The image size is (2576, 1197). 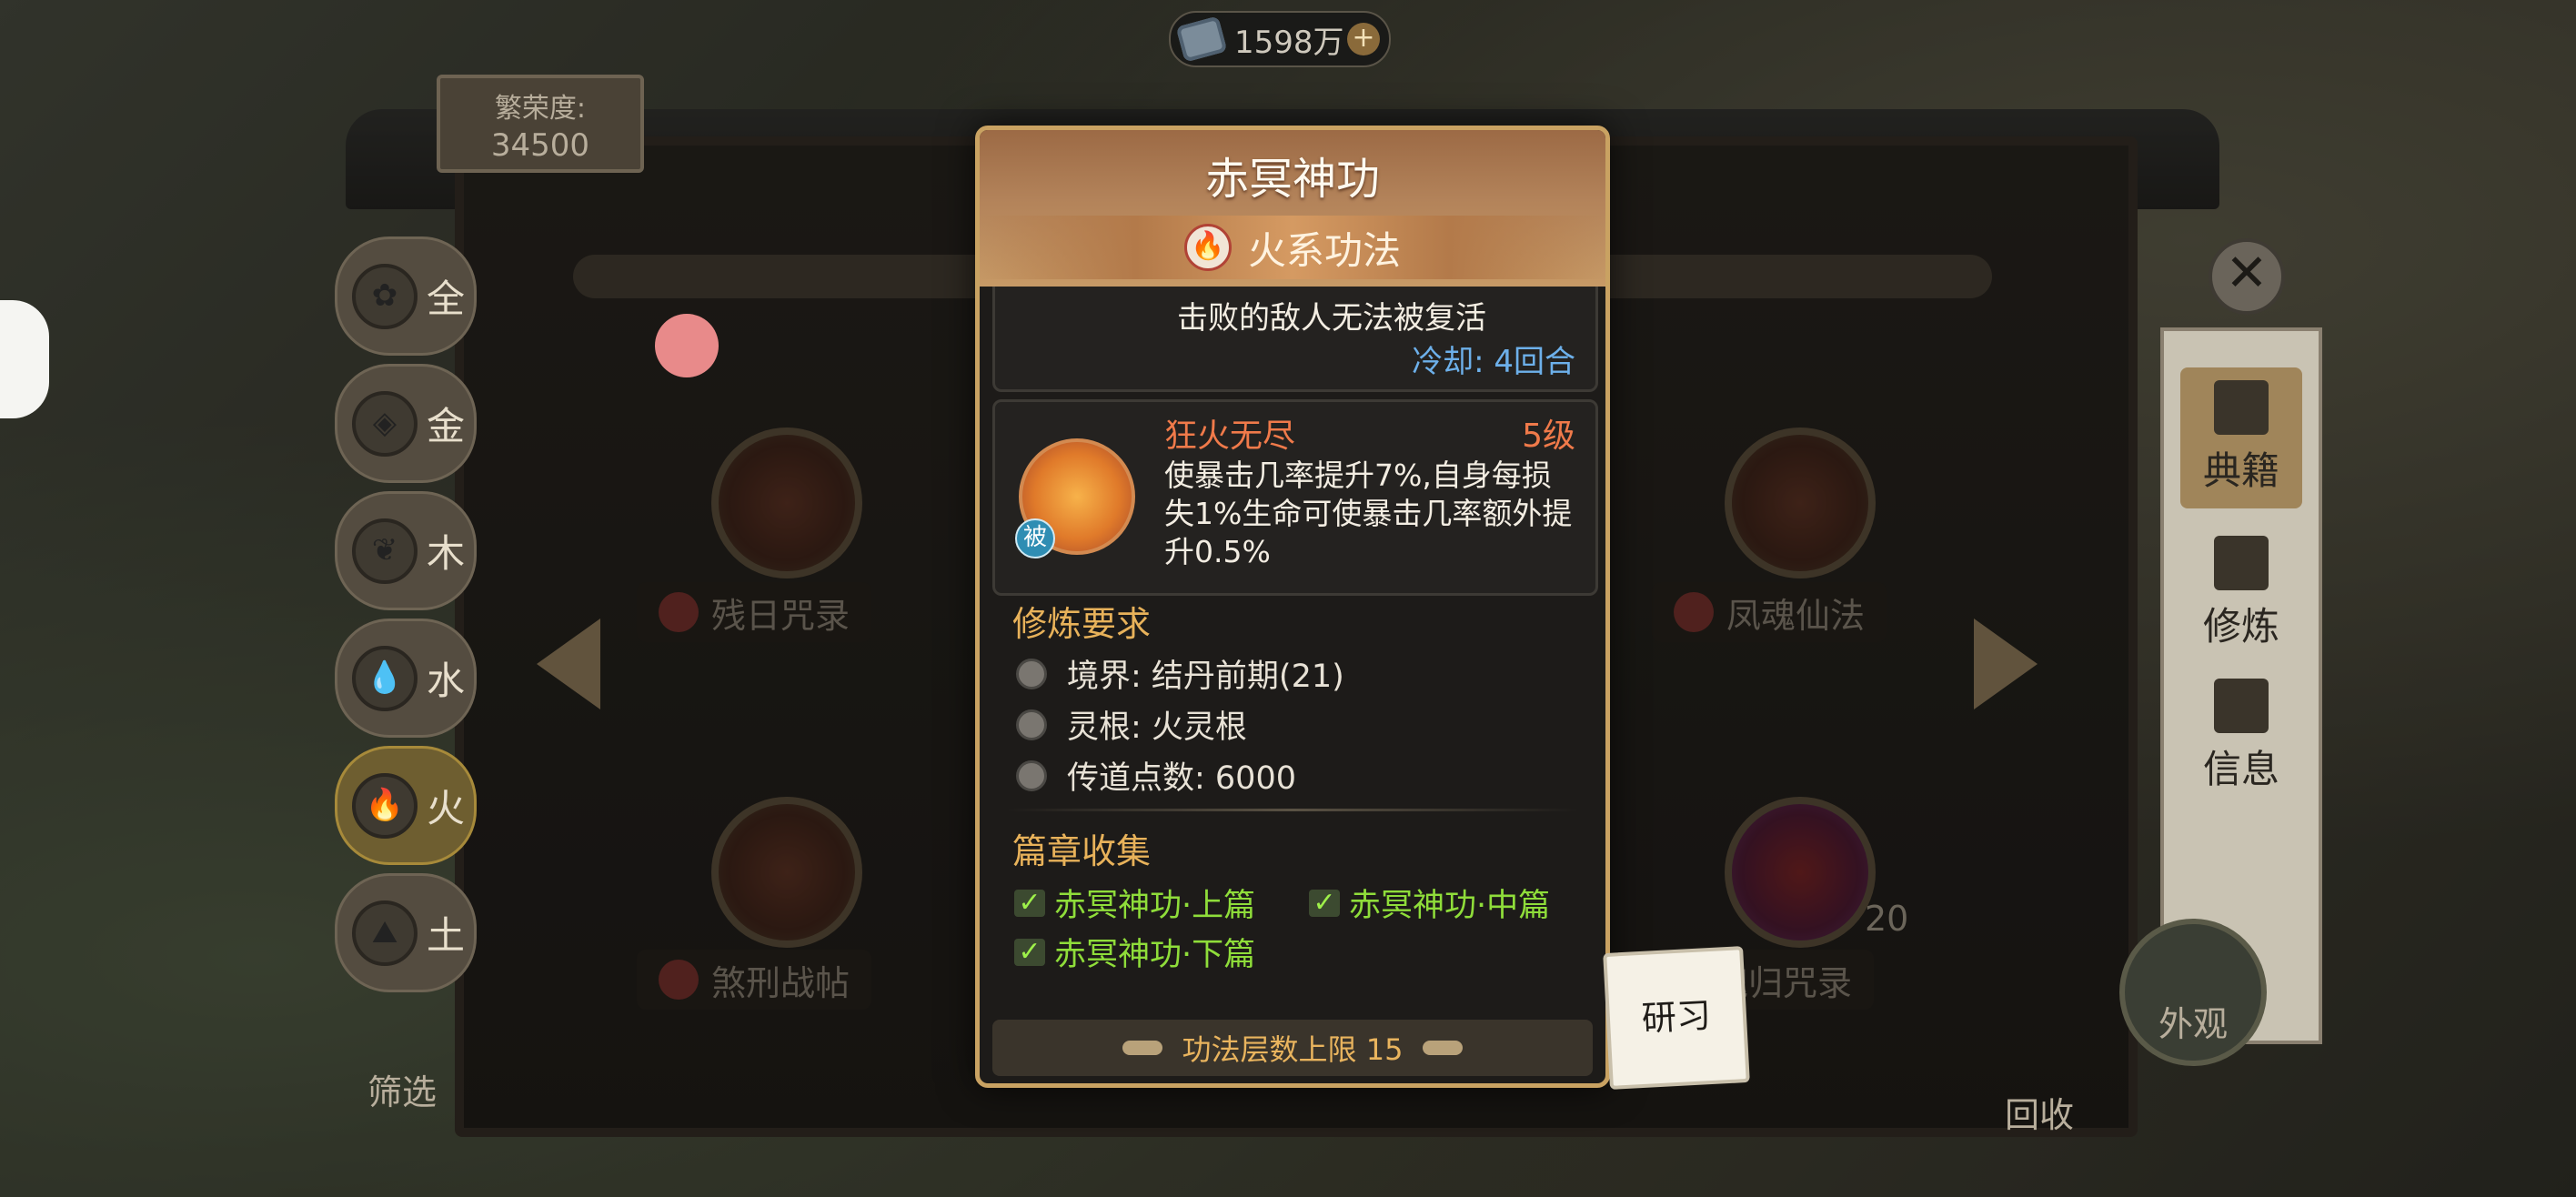 What do you see at coordinates (385, 423) in the screenshot?
I see `metal-element-icon: ◈` at bounding box center [385, 423].